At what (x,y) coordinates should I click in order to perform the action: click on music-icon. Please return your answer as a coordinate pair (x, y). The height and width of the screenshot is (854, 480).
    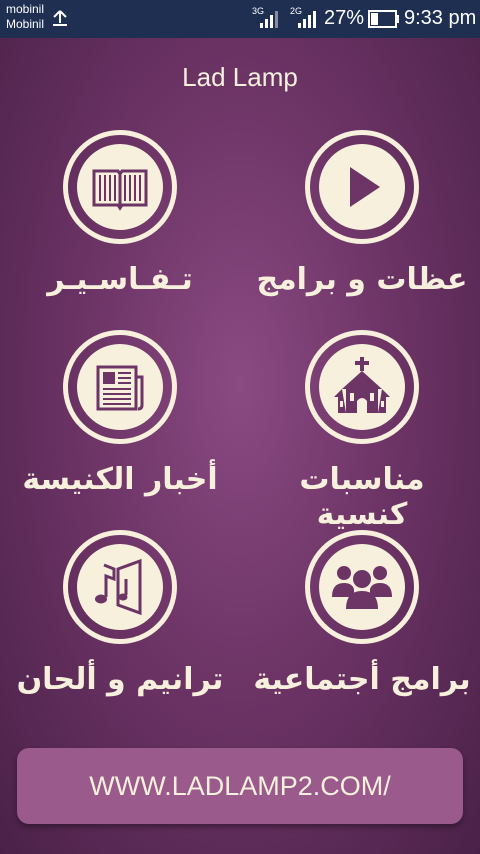
    Looking at the image, I should click on (118, 587).